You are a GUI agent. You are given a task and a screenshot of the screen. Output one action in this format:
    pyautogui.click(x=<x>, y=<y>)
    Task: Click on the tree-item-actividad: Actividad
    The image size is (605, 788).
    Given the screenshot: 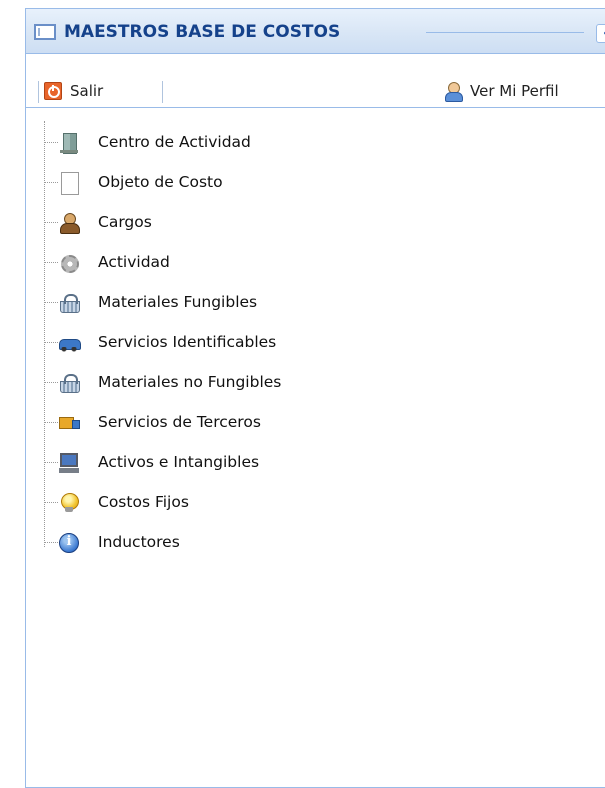 What is the action you would take?
    pyautogui.click(x=315, y=263)
    